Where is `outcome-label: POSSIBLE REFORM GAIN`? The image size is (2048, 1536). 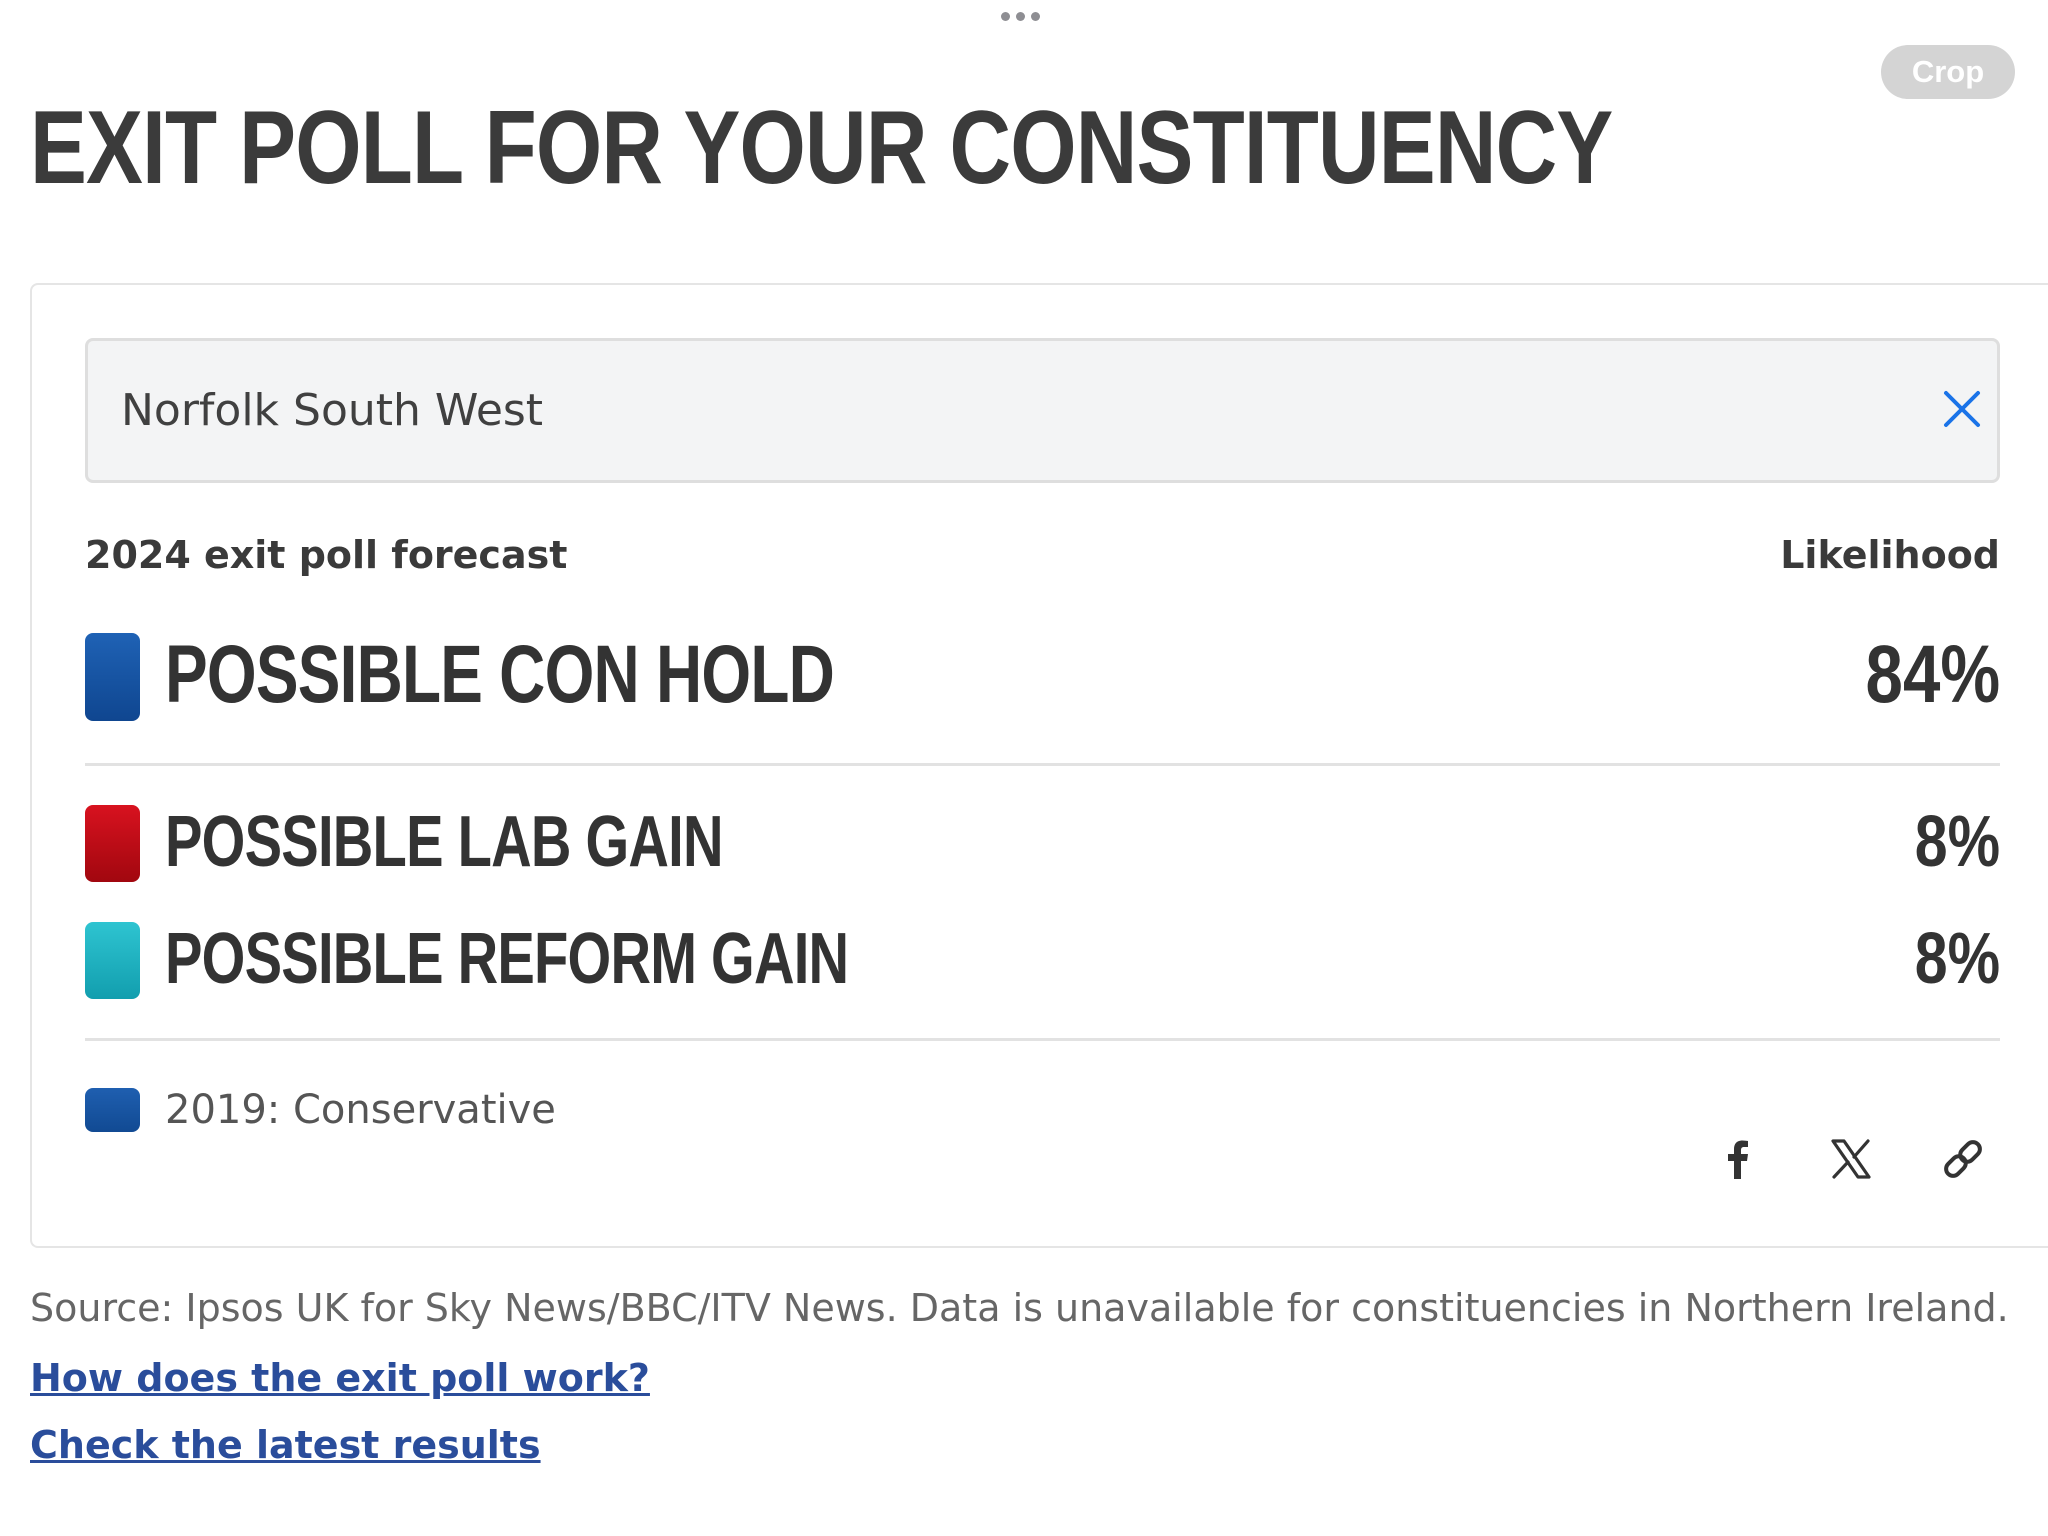 outcome-label: POSSIBLE REFORM GAIN is located at coordinates (507, 959).